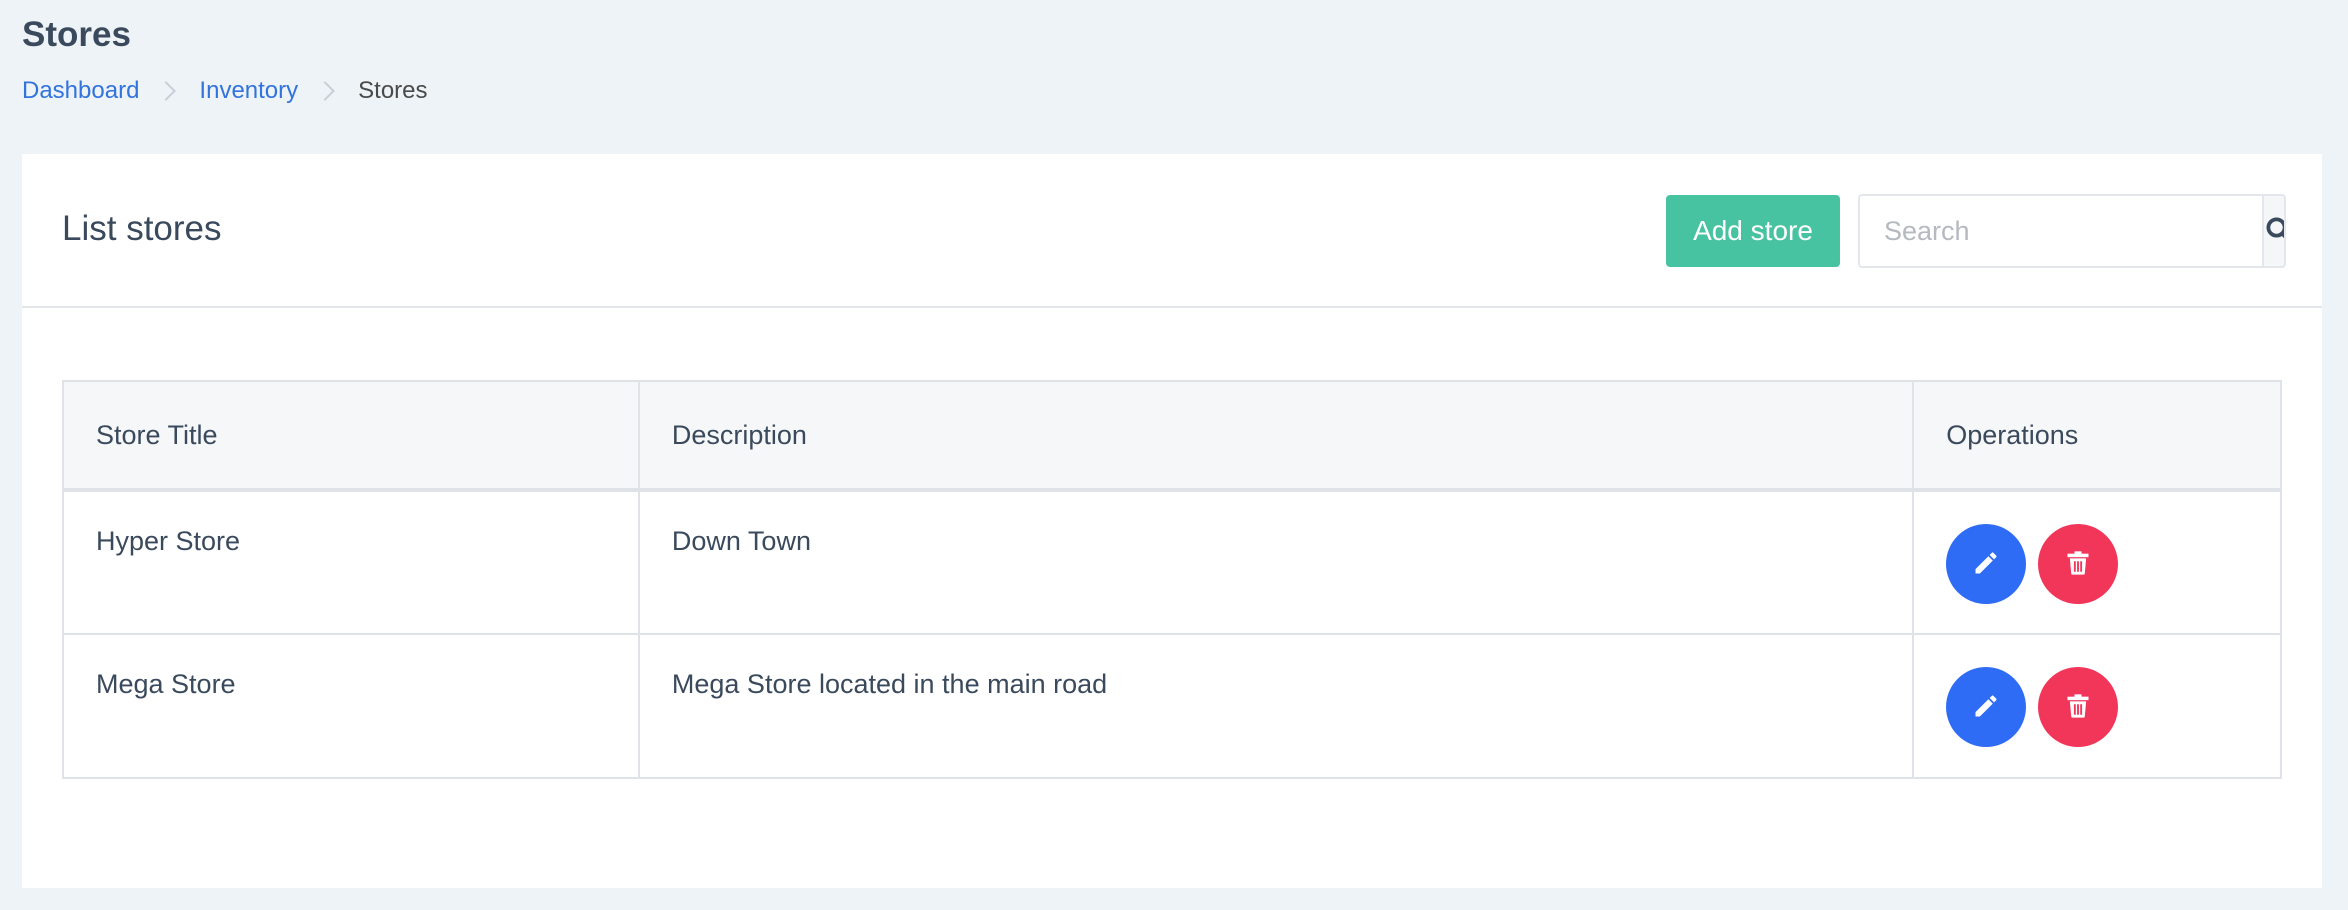  What do you see at coordinates (1753, 231) in the screenshot?
I see `add-store-button: Add store` at bounding box center [1753, 231].